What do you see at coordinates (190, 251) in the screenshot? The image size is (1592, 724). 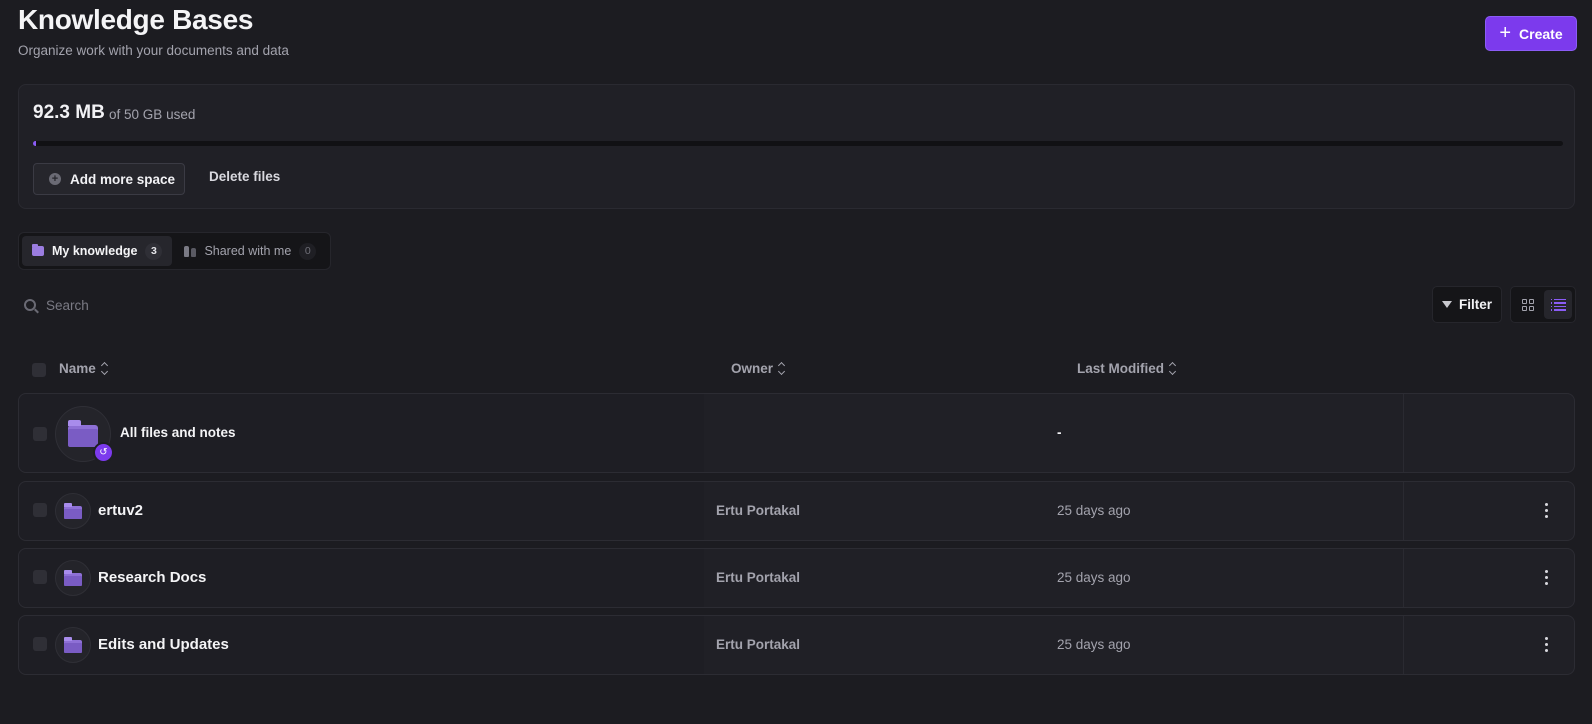 I see `people-icon` at bounding box center [190, 251].